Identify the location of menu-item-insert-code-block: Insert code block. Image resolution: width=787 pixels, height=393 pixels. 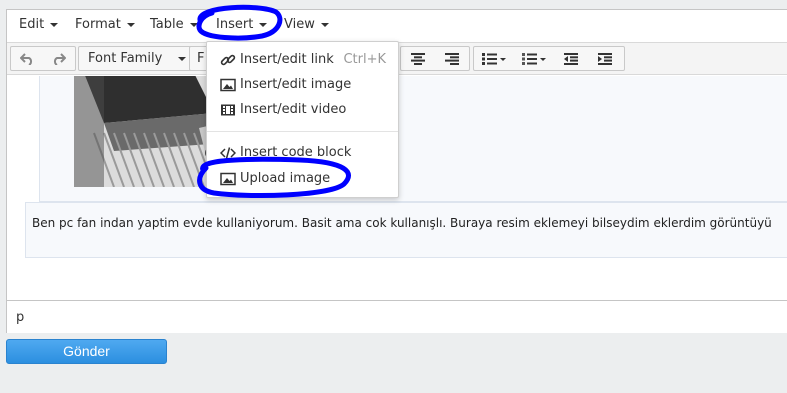
(302, 153).